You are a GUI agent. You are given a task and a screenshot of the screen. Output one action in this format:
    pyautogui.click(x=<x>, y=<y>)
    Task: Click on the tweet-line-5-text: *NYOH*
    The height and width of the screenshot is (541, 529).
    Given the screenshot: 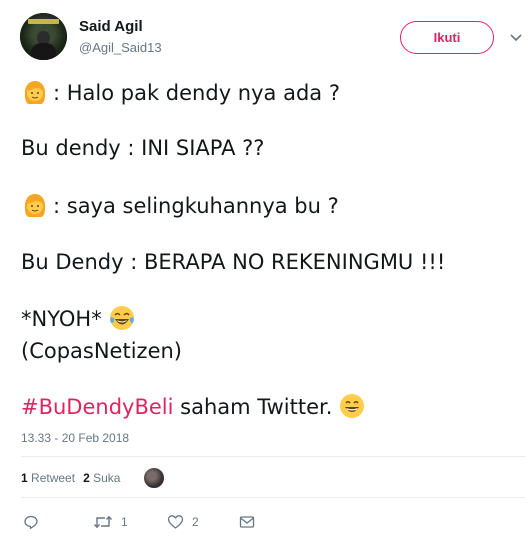 What is the action you would take?
    pyautogui.click(x=61, y=319)
    